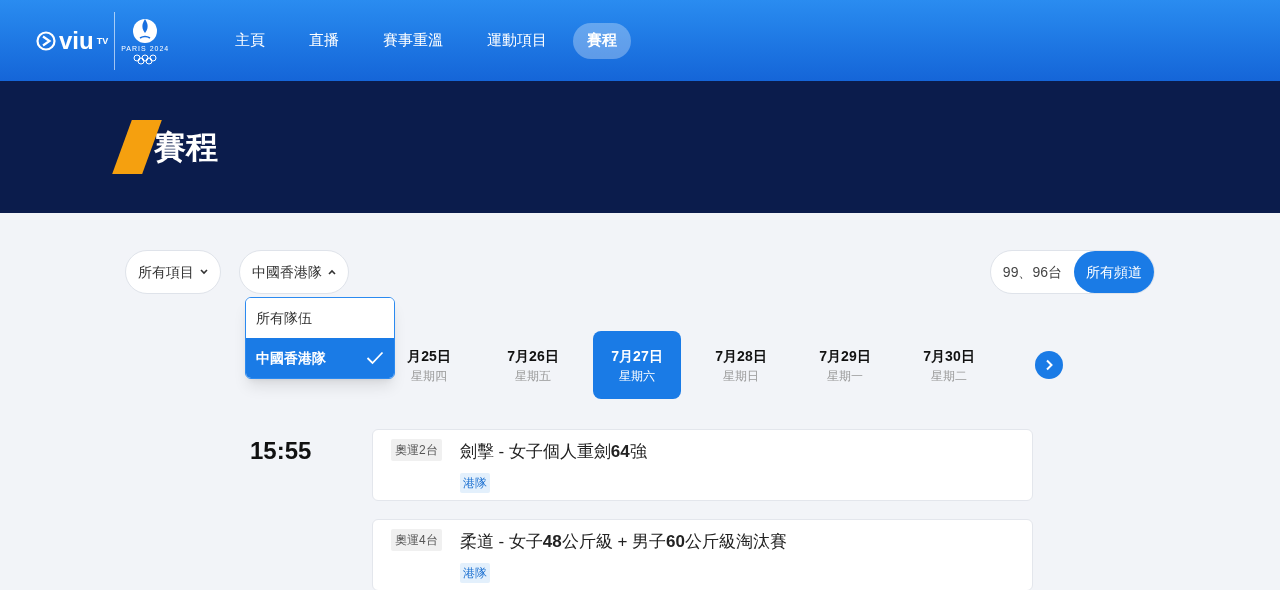 Image resolution: width=1280 pixels, height=590 pixels. I want to click on date-tab: 7月30日 星期二, so click(949, 365).